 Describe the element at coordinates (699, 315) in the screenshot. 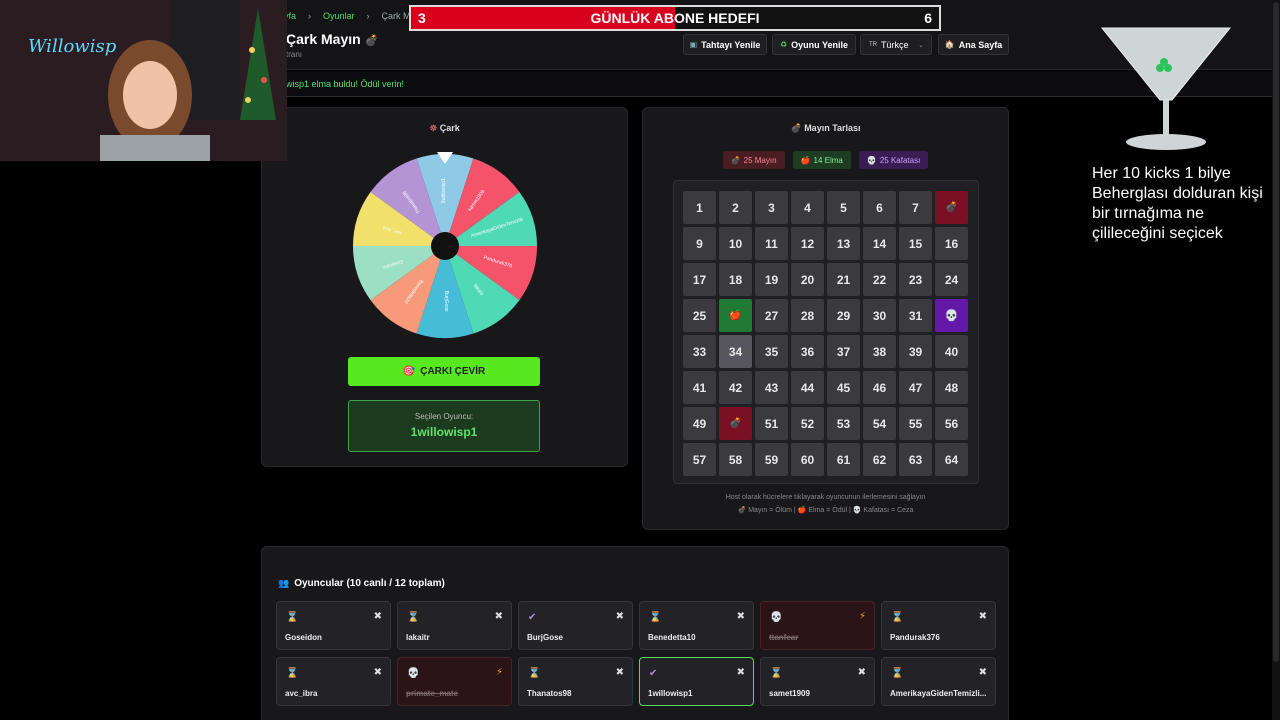

I see `board-cell: 25` at that location.